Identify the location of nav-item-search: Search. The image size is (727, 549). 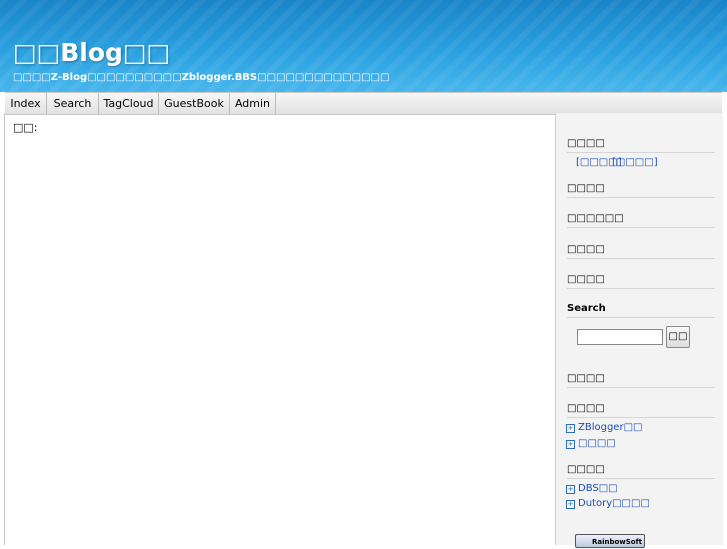
(73, 103).